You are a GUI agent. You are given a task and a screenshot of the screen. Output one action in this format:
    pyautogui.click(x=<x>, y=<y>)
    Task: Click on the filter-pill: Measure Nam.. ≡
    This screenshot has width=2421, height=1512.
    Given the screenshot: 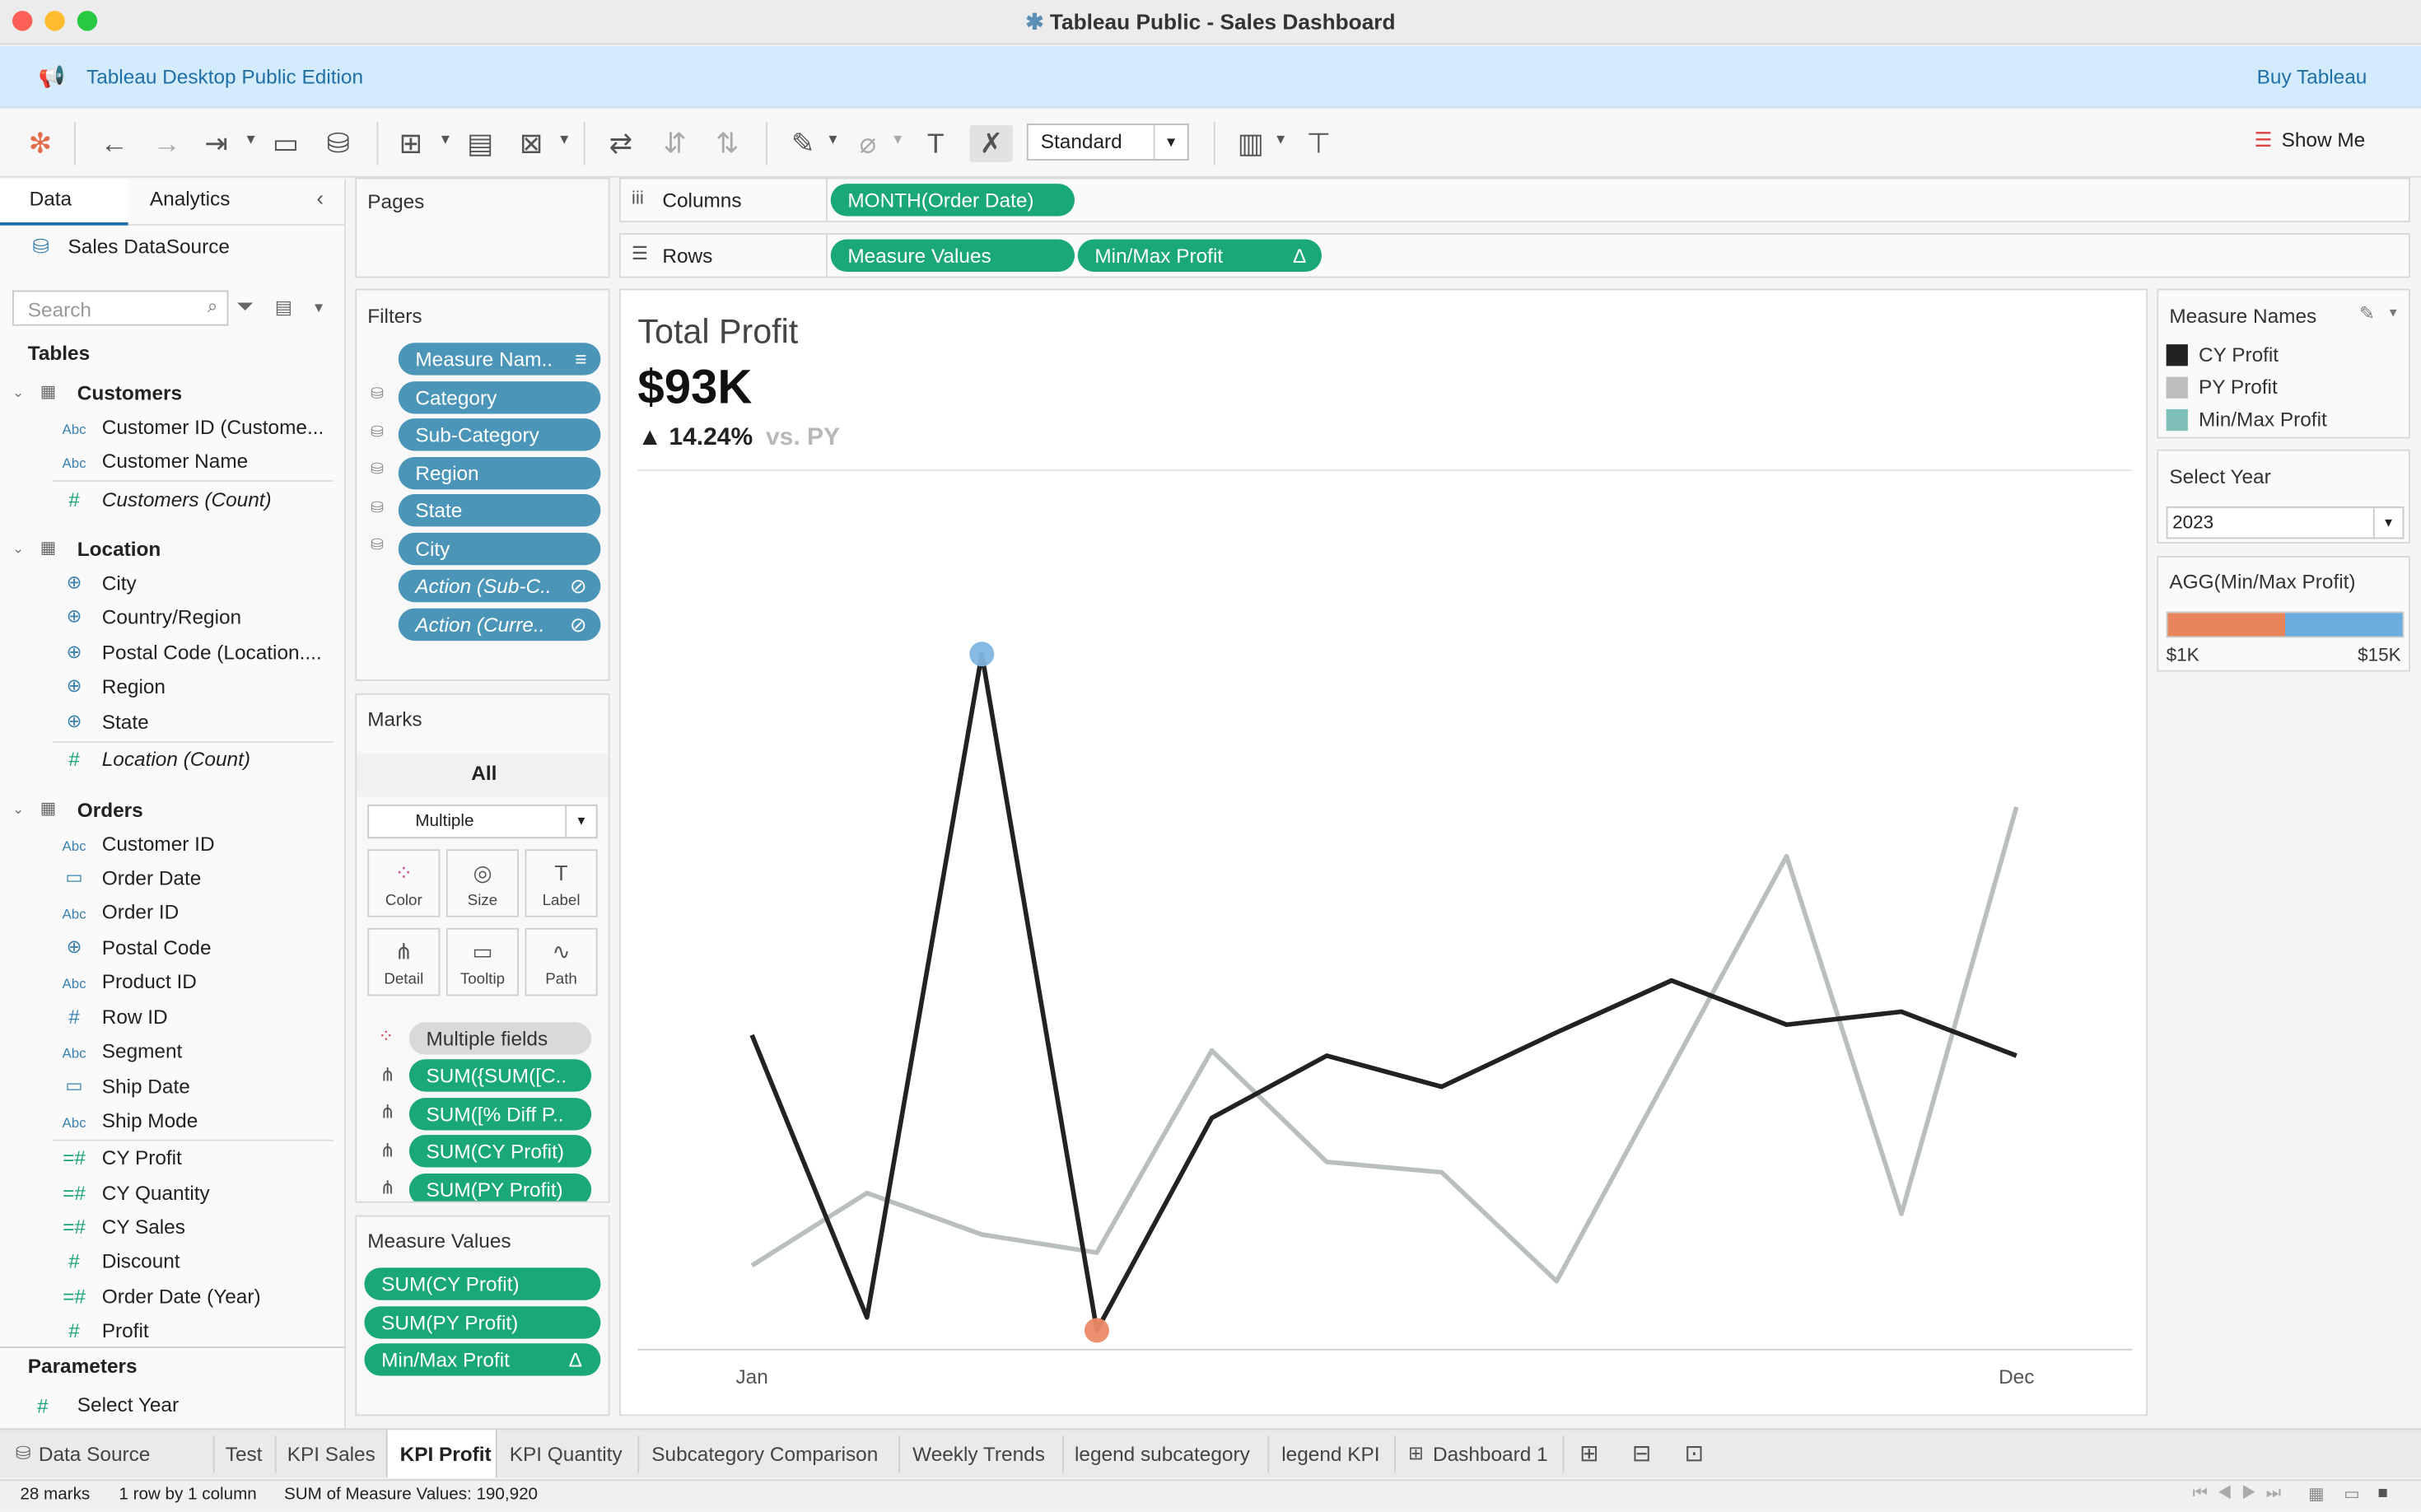 What is the action you would take?
    pyautogui.click(x=499, y=359)
    